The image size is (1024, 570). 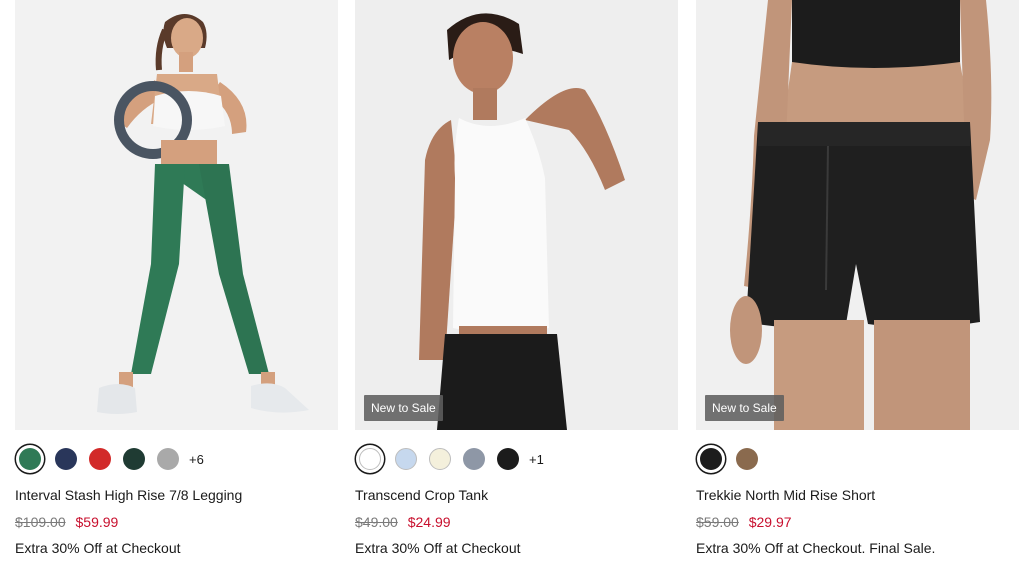 I want to click on product-name: Interval Stash High Rise 7/8 Legging, so click(x=128, y=495).